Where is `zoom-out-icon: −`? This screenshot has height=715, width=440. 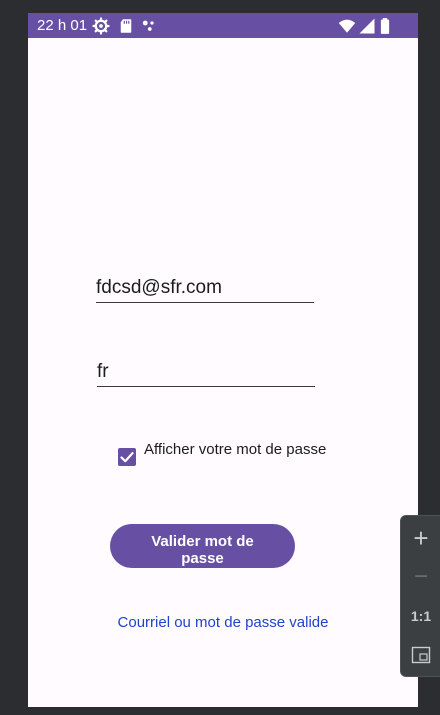 zoom-out-icon: − is located at coordinates (420, 576).